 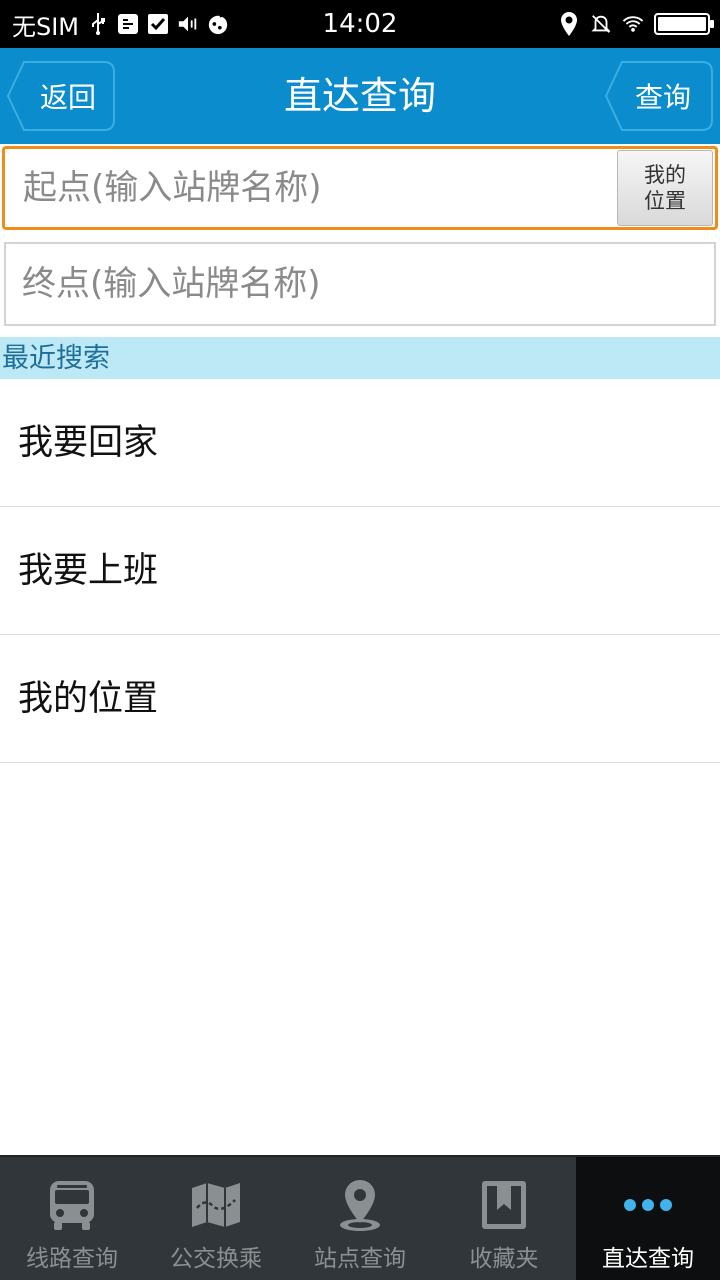 What do you see at coordinates (360, 443) in the screenshot?
I see `recent-item-go-home: 我要回家` at bounding box center [360, 443].